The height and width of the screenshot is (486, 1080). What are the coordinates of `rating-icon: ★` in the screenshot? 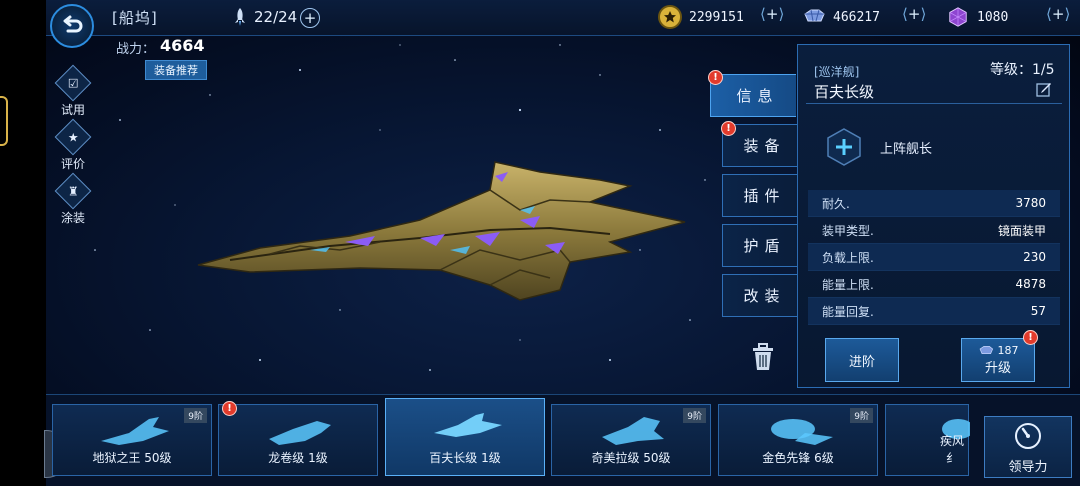 It's located at (73, 136).